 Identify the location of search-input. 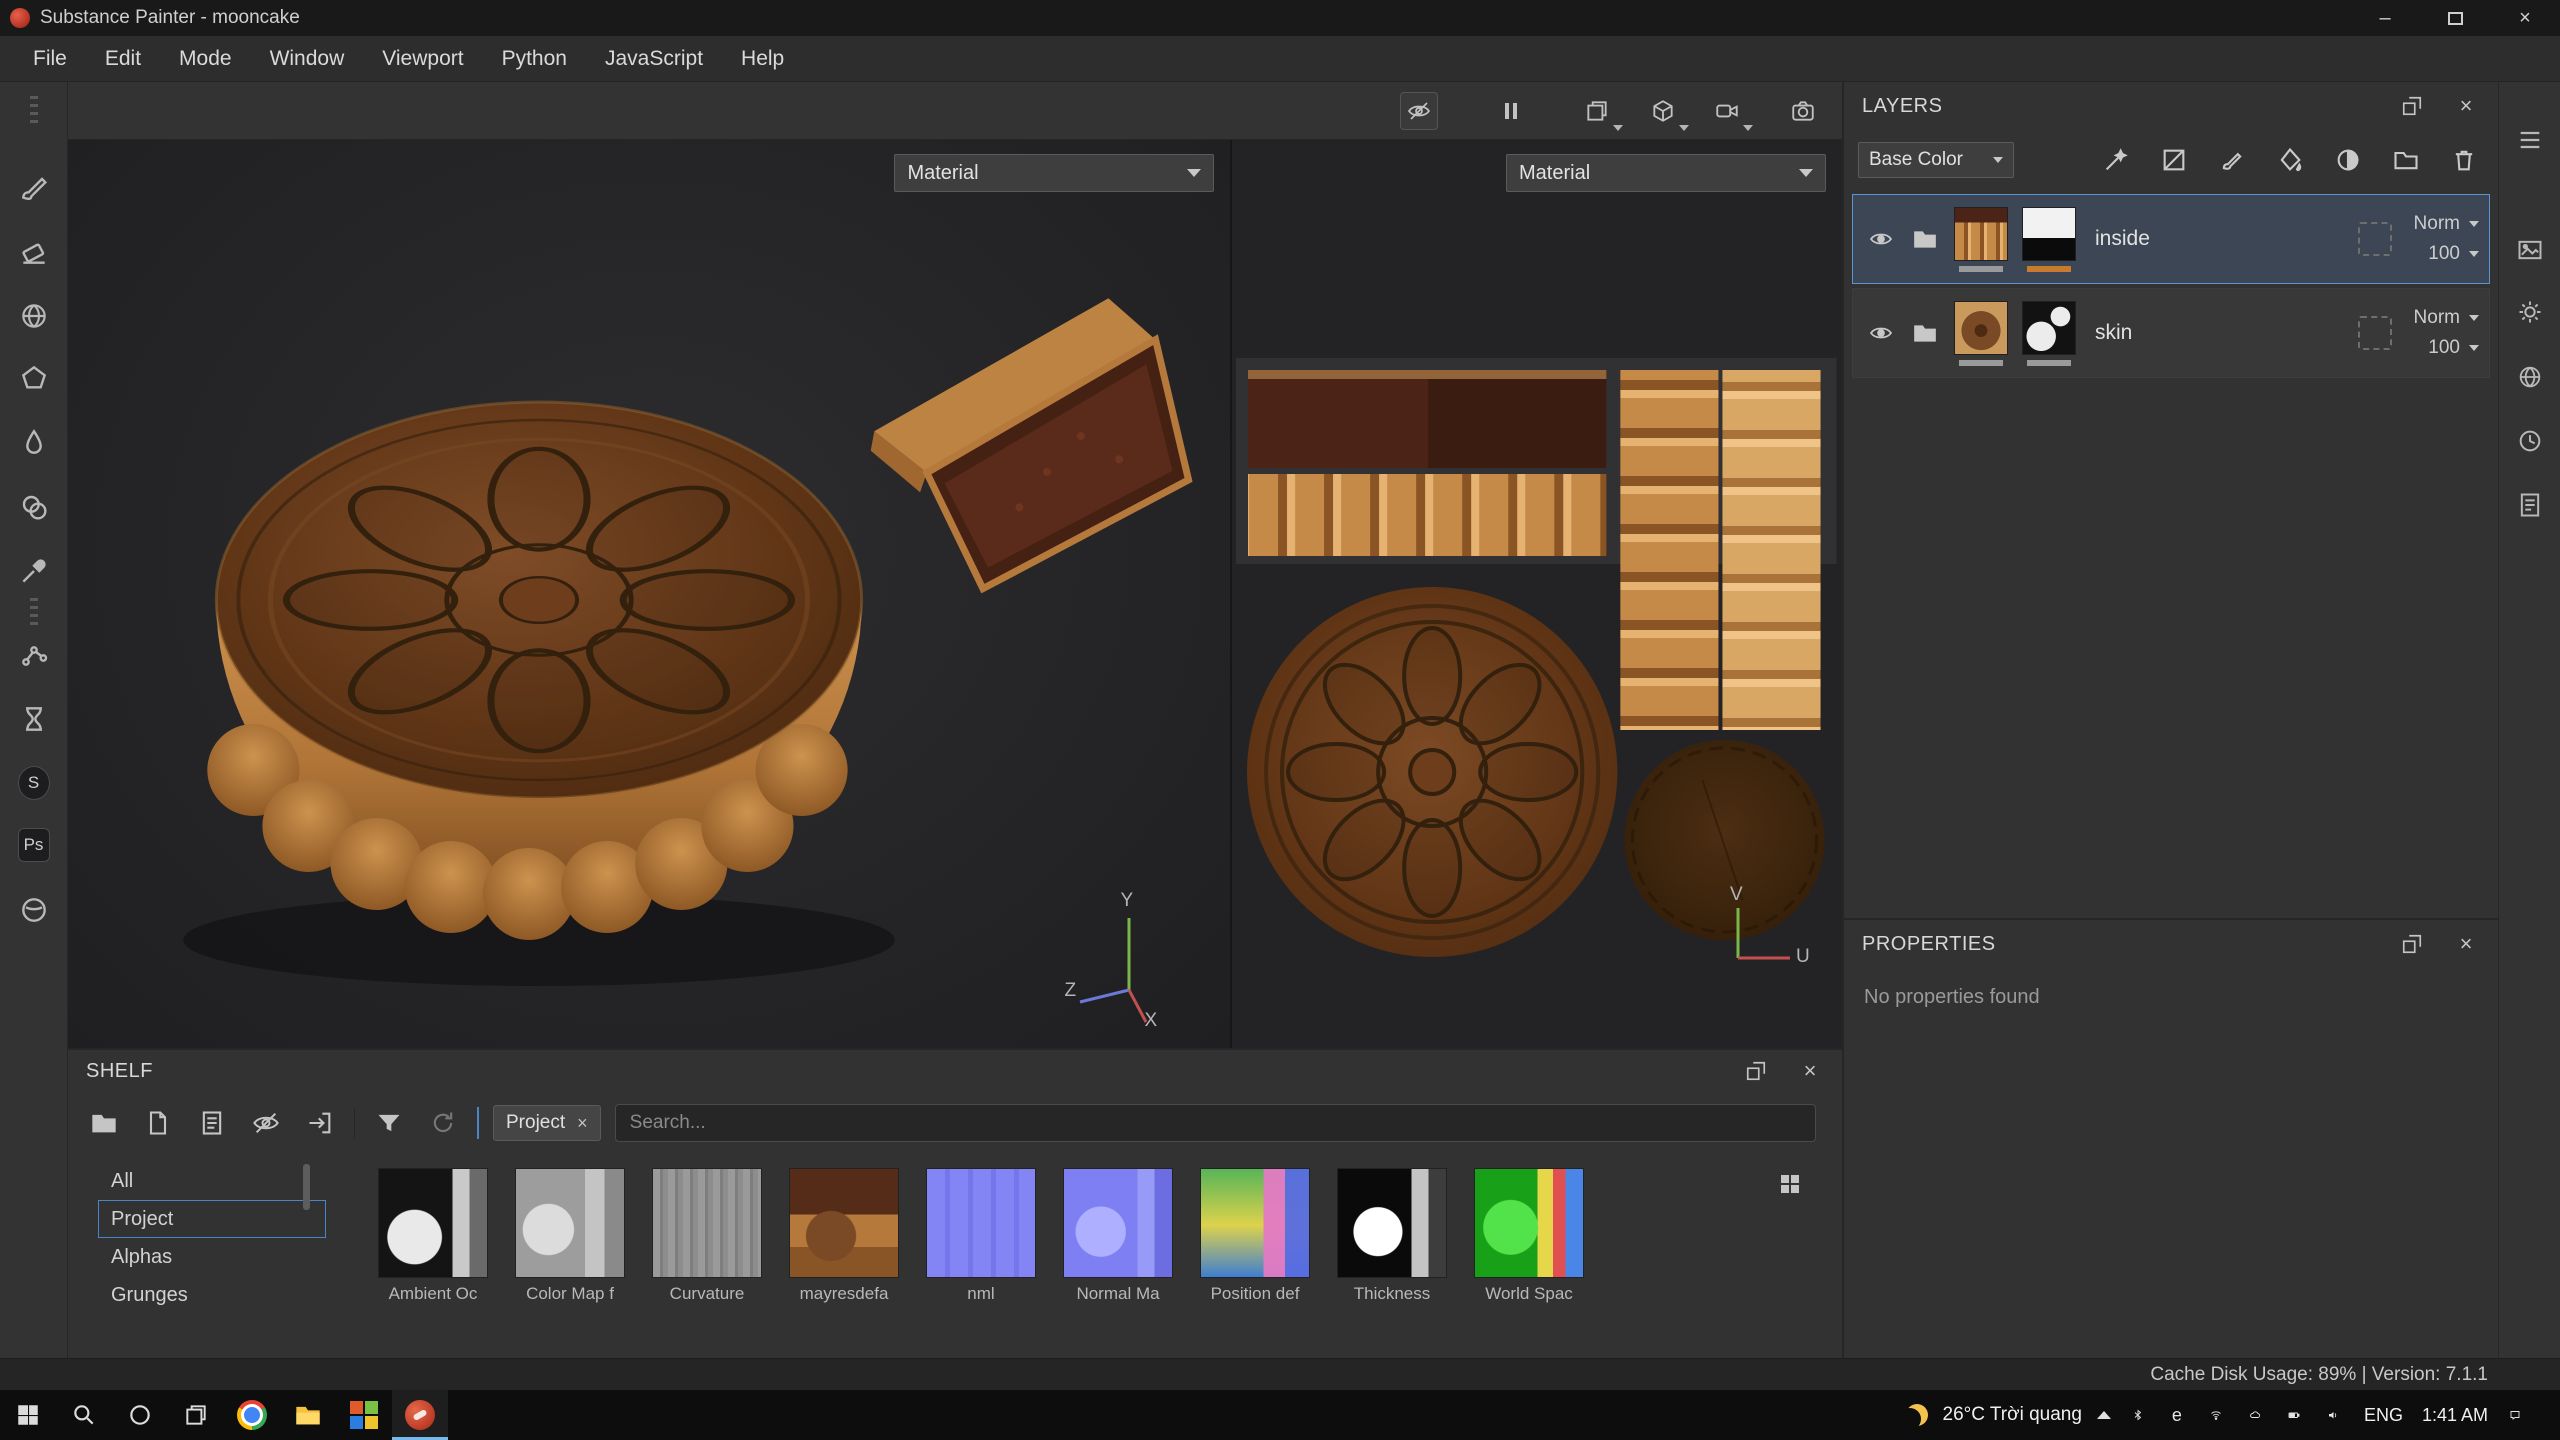
(1215, 1123).